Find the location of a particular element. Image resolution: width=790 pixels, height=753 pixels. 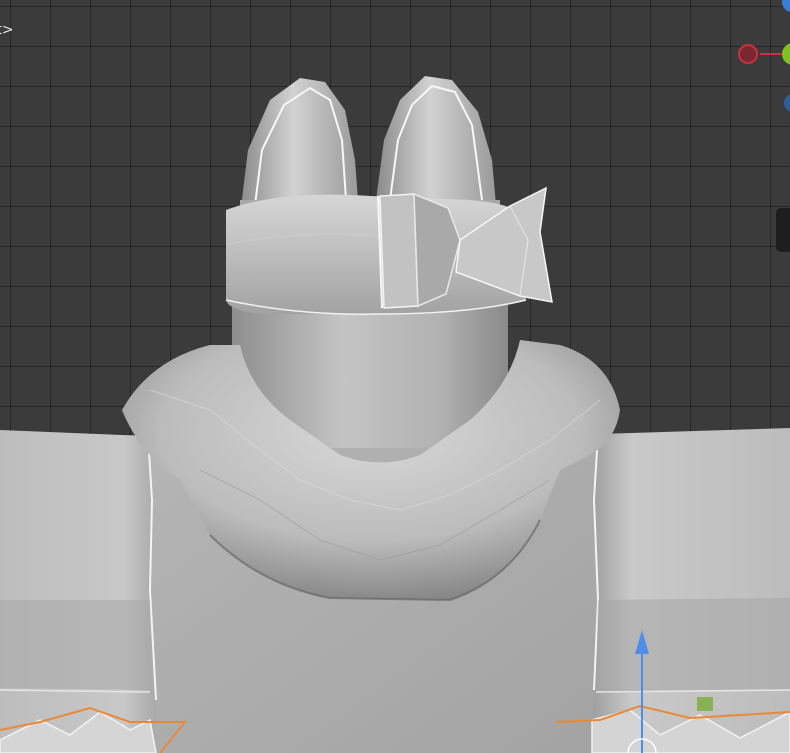

negative-x-axis-handle is located at coordinates (748, 54).